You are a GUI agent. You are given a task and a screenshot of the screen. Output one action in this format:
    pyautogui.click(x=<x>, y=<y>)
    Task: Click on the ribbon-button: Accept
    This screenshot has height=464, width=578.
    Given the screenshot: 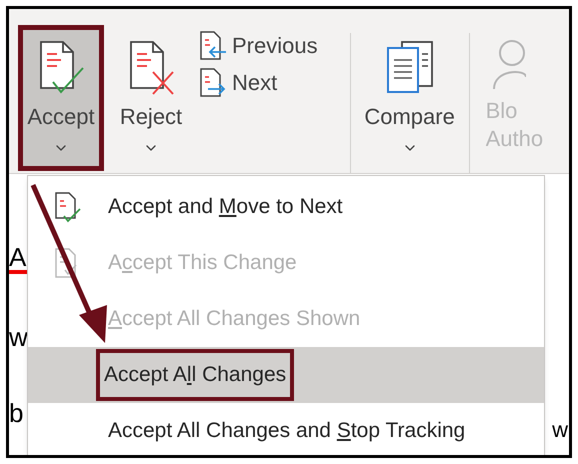 What is the action you would take?
    pyautogui.click(x=61, y=98)
    